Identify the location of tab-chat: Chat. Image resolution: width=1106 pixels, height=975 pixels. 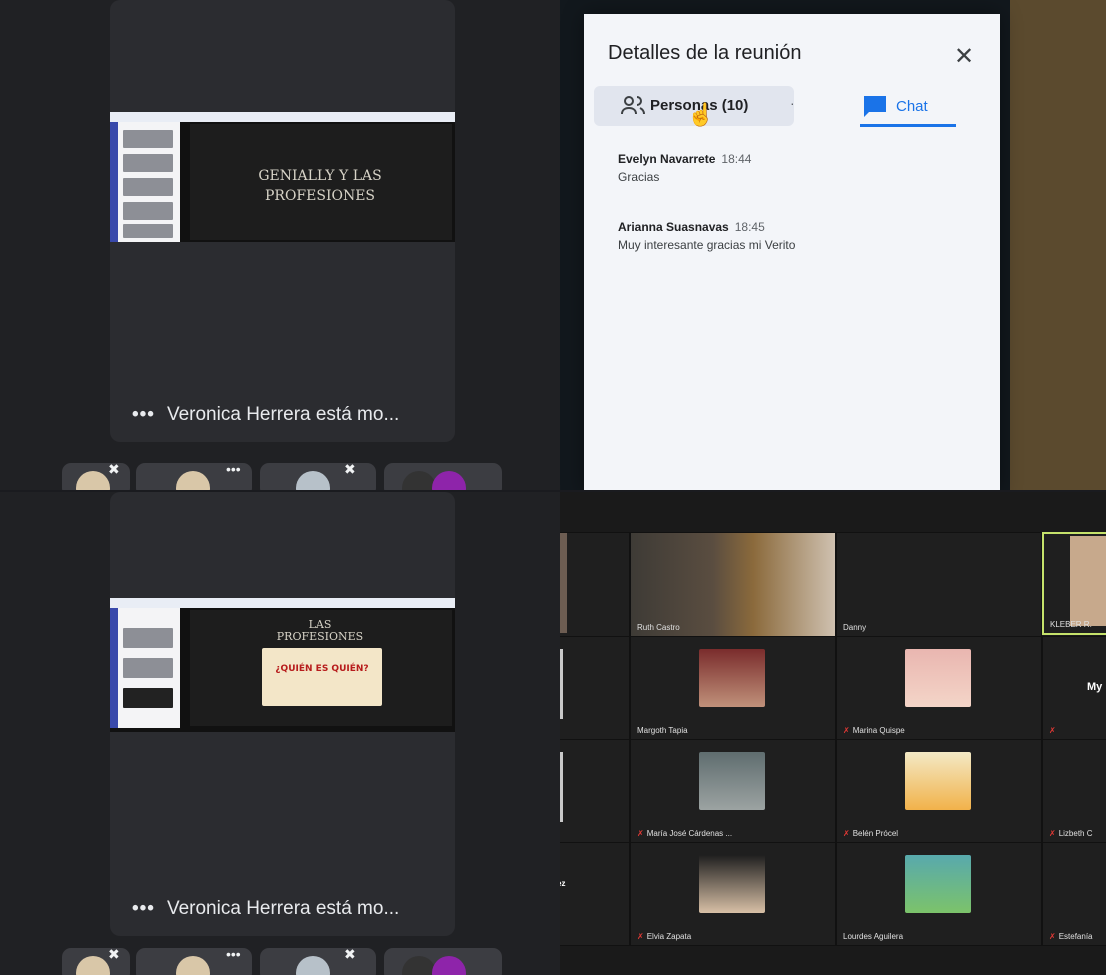
(908, 106).